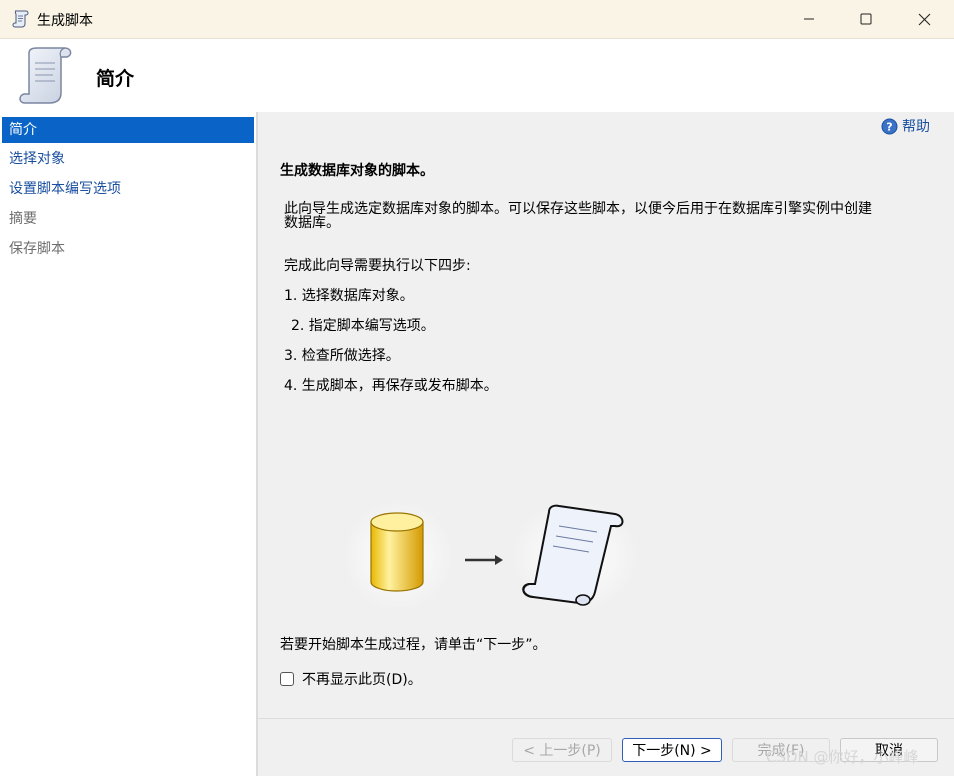 The width and height of the screenshot is (954, 776). What do you see at coordinates (357, 171) in the screenshot?
I see `section-title: 生成数据库对象的脚本。` at bounding box center [357, 171].